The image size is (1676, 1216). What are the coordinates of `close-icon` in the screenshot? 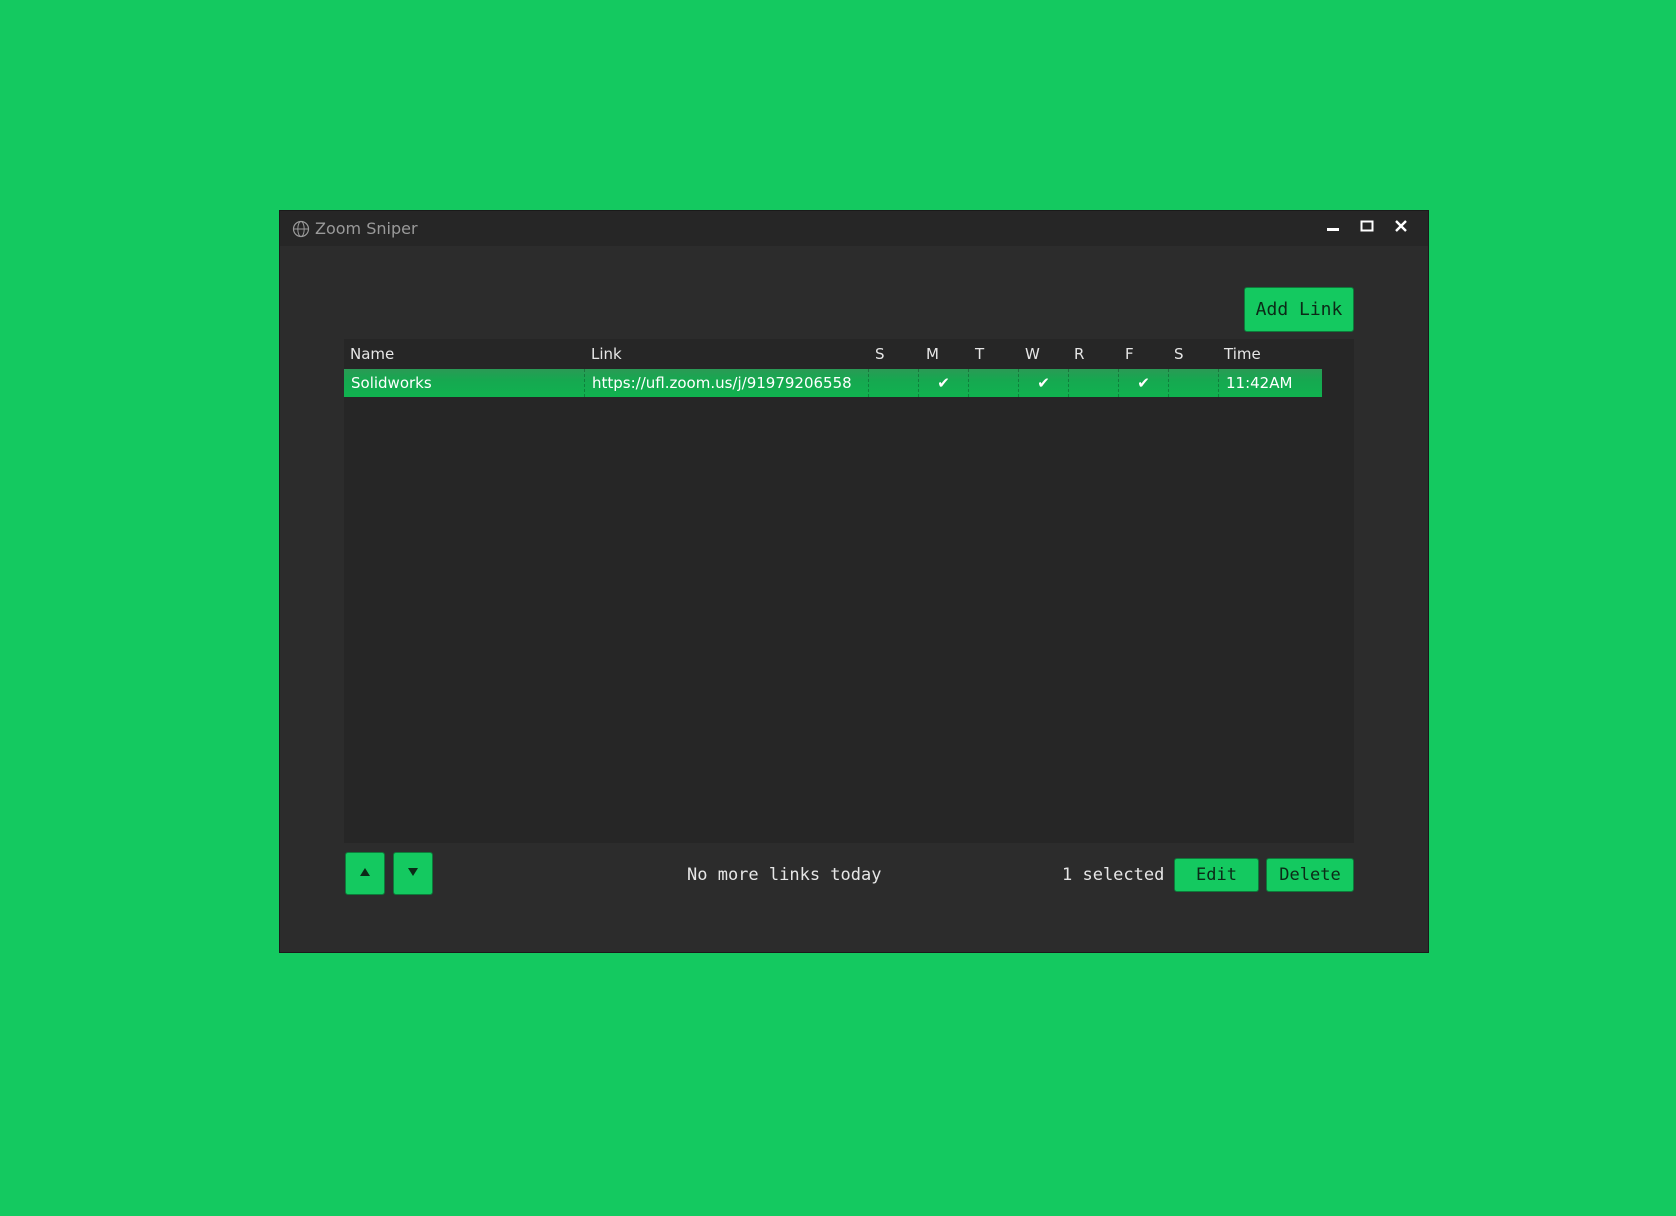 It's located at (1401, 228).